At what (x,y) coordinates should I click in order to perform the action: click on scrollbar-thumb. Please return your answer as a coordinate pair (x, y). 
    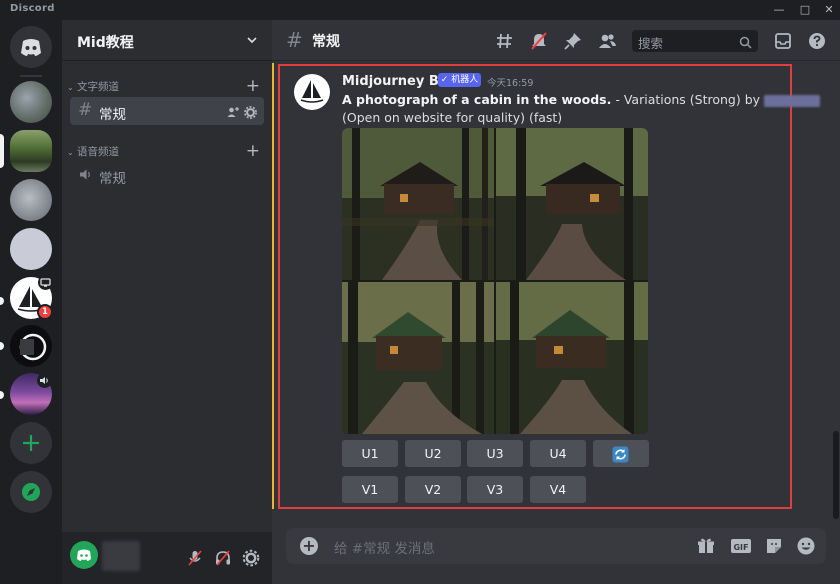
    Looking at the image, I should click on (836, 475).